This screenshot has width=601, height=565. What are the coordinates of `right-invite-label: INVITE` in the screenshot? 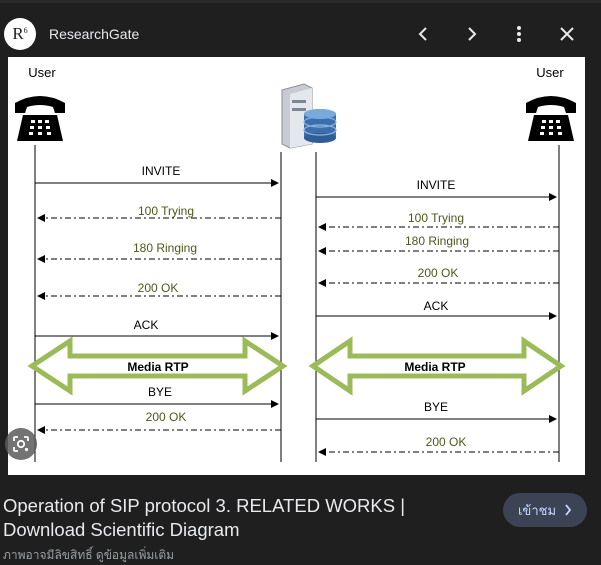 It's located at (436, 185).